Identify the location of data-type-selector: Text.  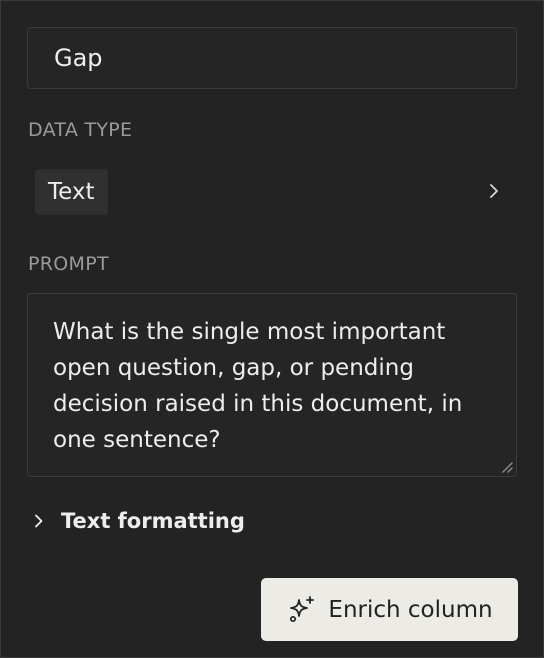
(272, 192).